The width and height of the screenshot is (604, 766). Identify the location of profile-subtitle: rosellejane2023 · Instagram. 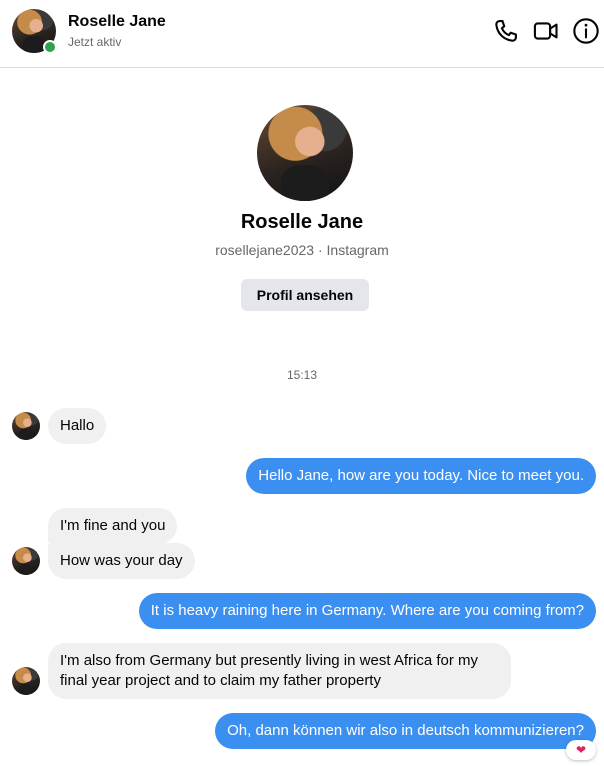
(302, 250).